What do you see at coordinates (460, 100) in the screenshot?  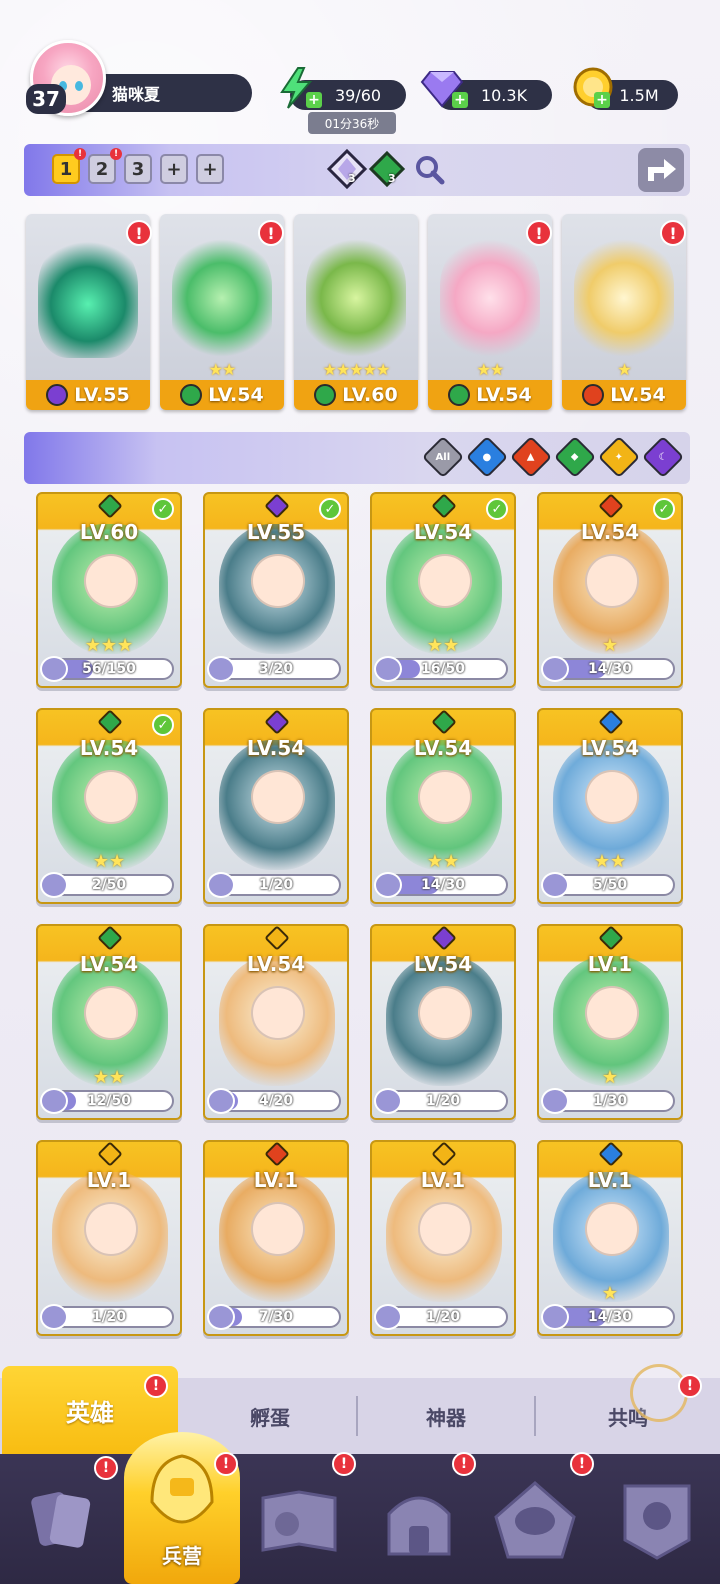 I see `add-gems-button: +` at bounding box center [460, 100].